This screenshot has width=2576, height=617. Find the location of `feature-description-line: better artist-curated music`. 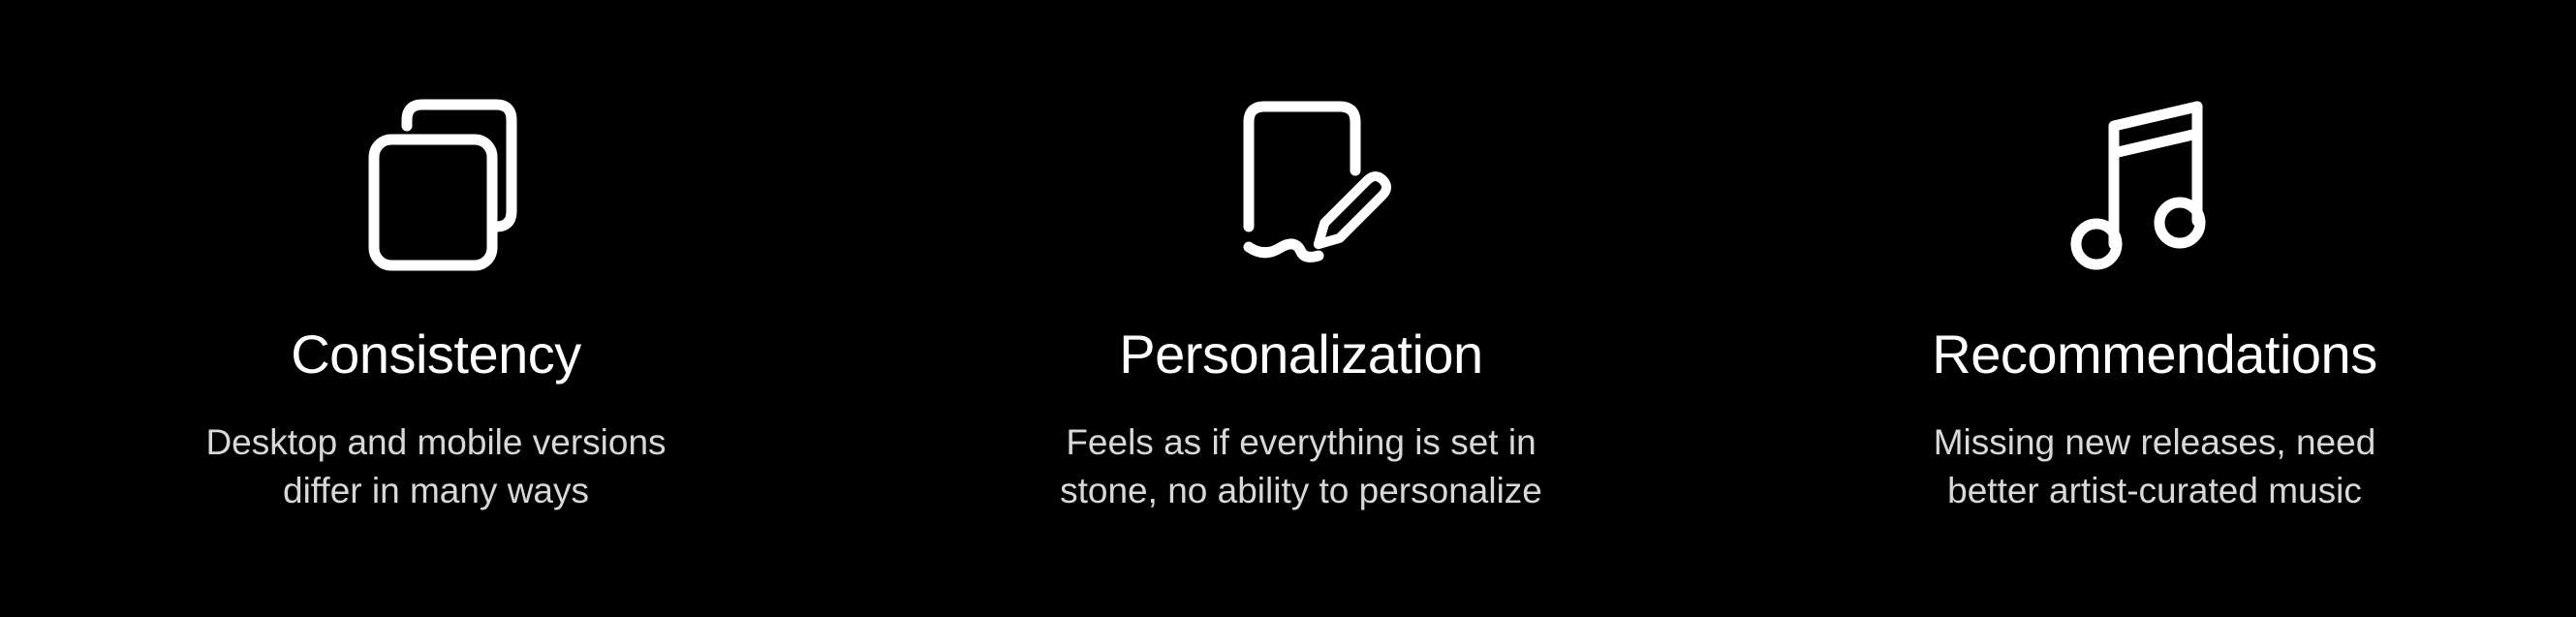

feature-description-line: better artist-curated music is located at coordinates (2154, 490).